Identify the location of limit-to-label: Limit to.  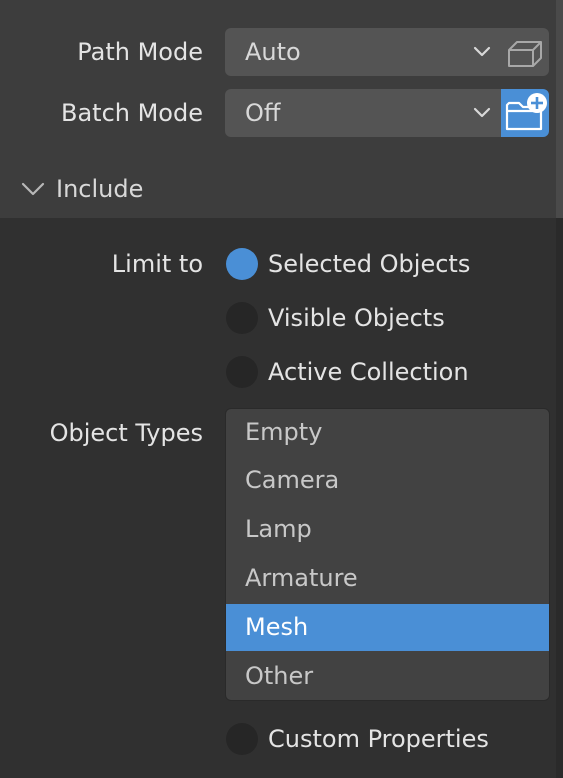
(157, 264).